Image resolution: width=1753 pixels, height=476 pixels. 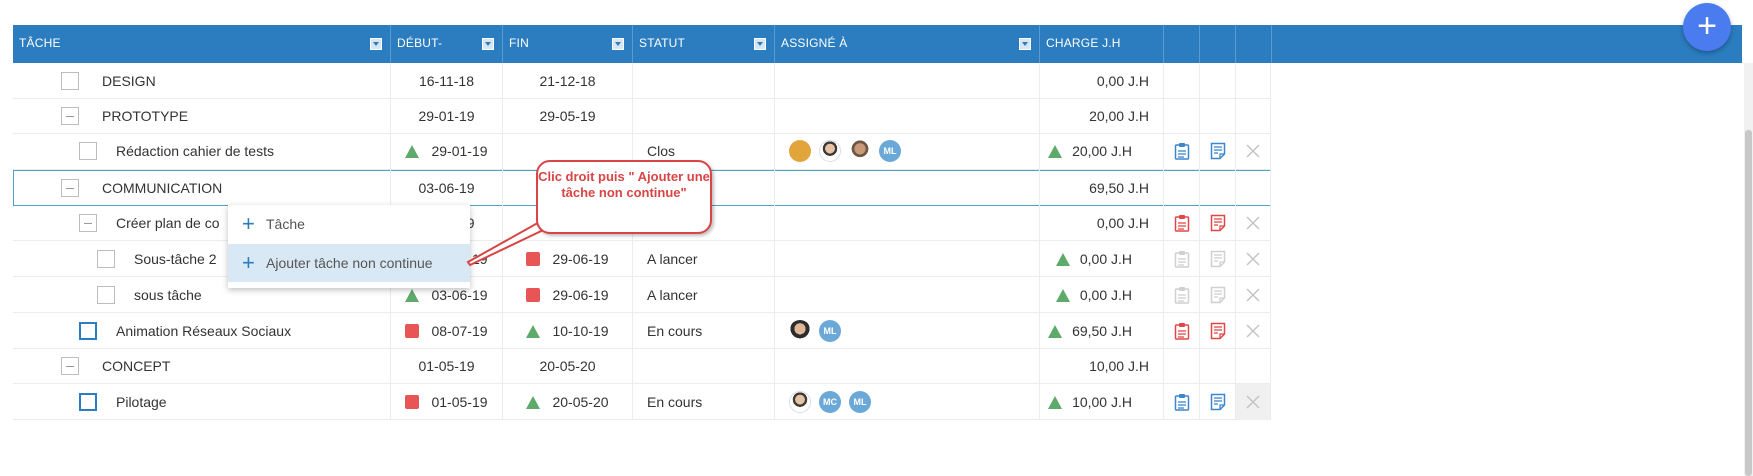 I want to click on callout-pointer, so click(x=514, y=240).